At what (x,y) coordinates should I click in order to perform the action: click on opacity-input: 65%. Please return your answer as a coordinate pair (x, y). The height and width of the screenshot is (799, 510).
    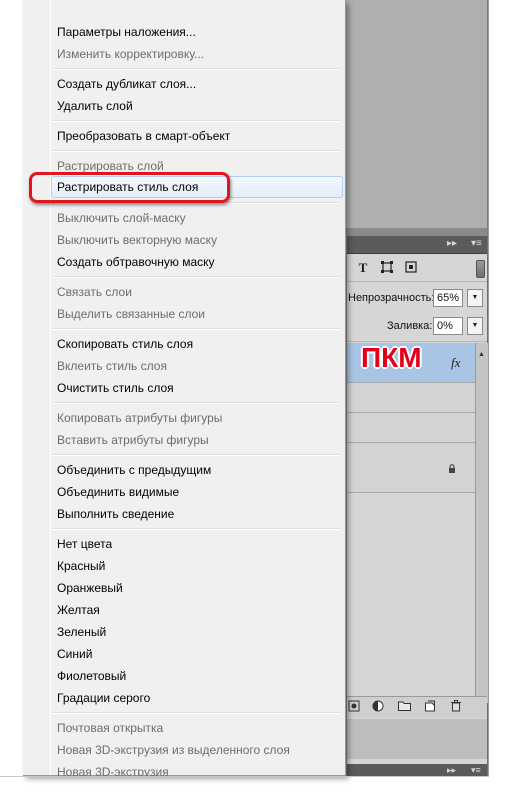
    Looking at the image, I should click on (448, 298).